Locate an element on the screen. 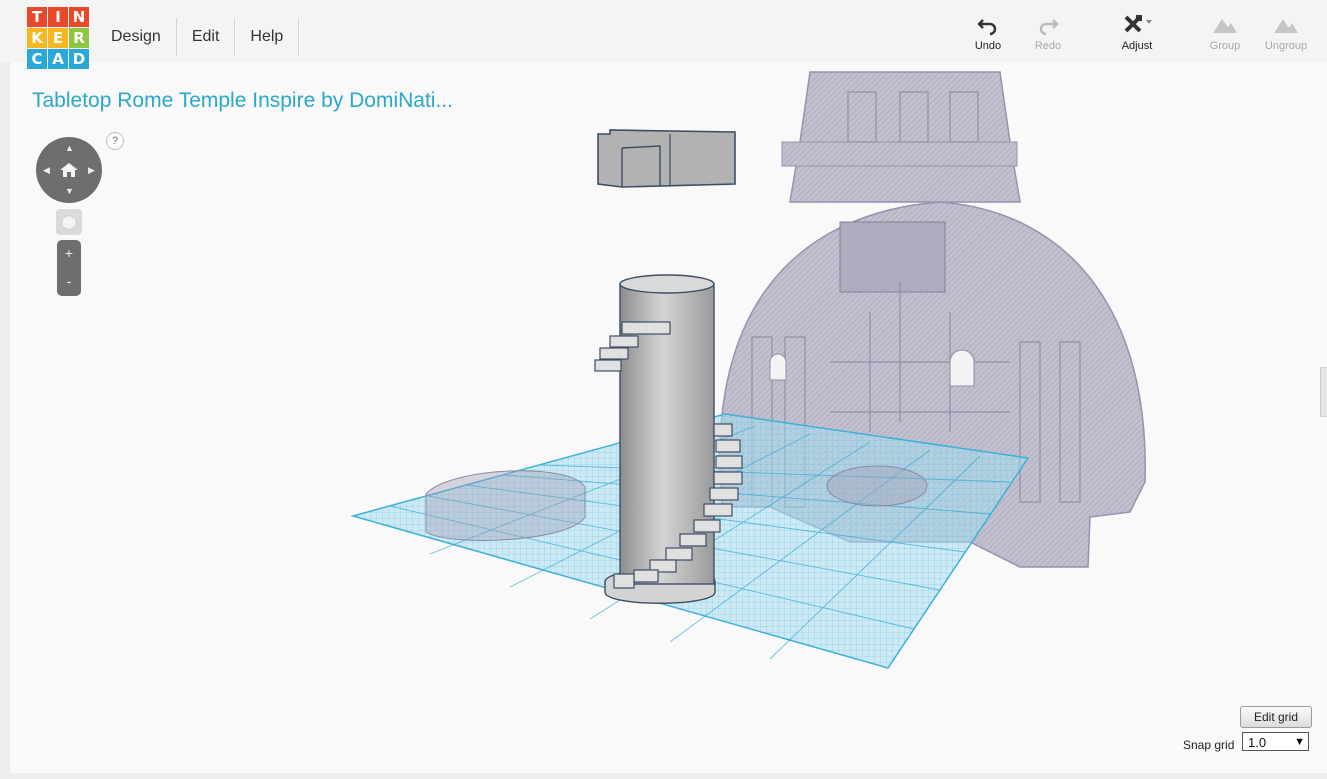  redo-button: Redo is located at coordinates (1048, 33).